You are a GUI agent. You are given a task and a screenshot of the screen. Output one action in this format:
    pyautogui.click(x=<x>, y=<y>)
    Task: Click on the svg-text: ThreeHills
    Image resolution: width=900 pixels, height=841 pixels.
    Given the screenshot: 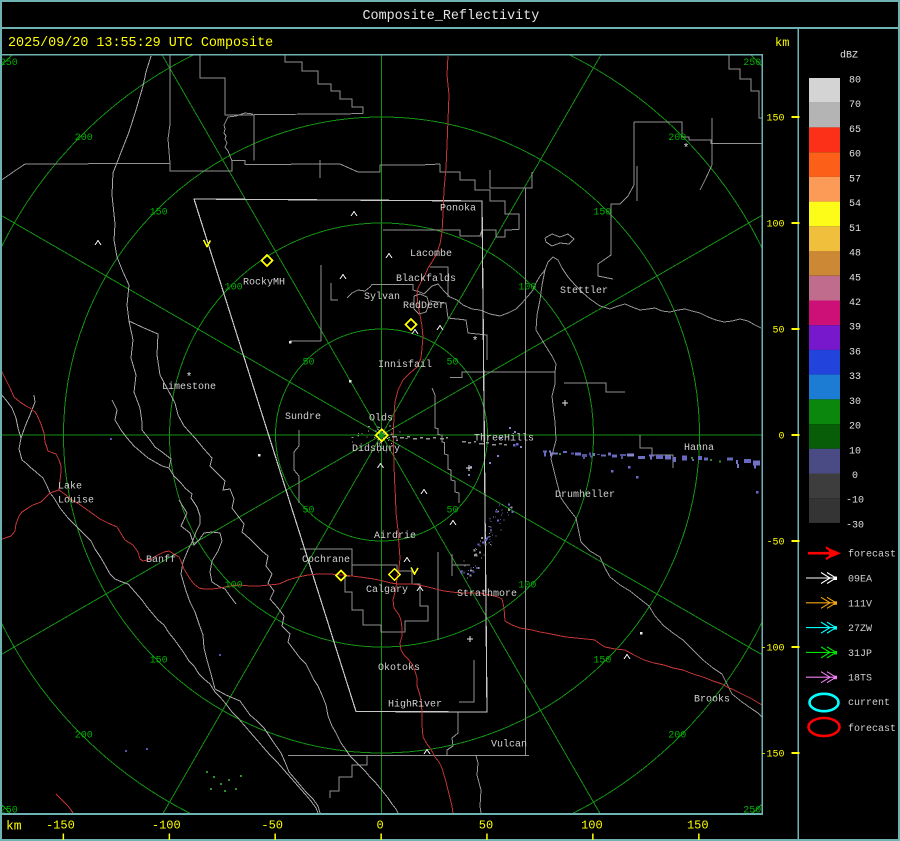 What is the action you would take?
    pyautogui.click(x=504, y=439)
    